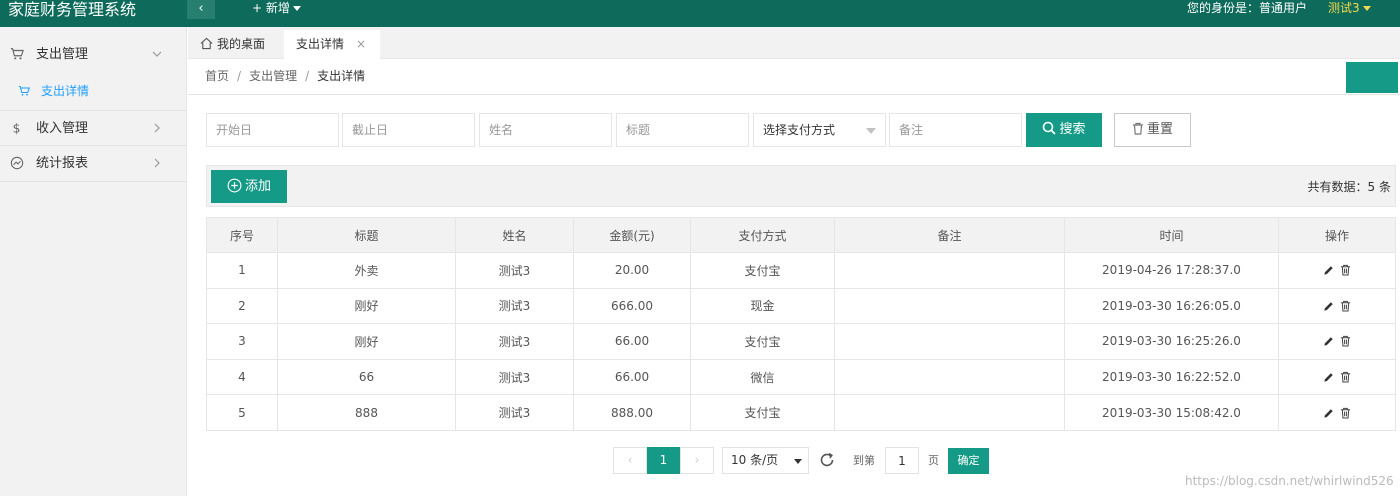 The width and height of the screenshot is (1400, 496). I want to click on cell-amount: 666.00, so click(632, 306).